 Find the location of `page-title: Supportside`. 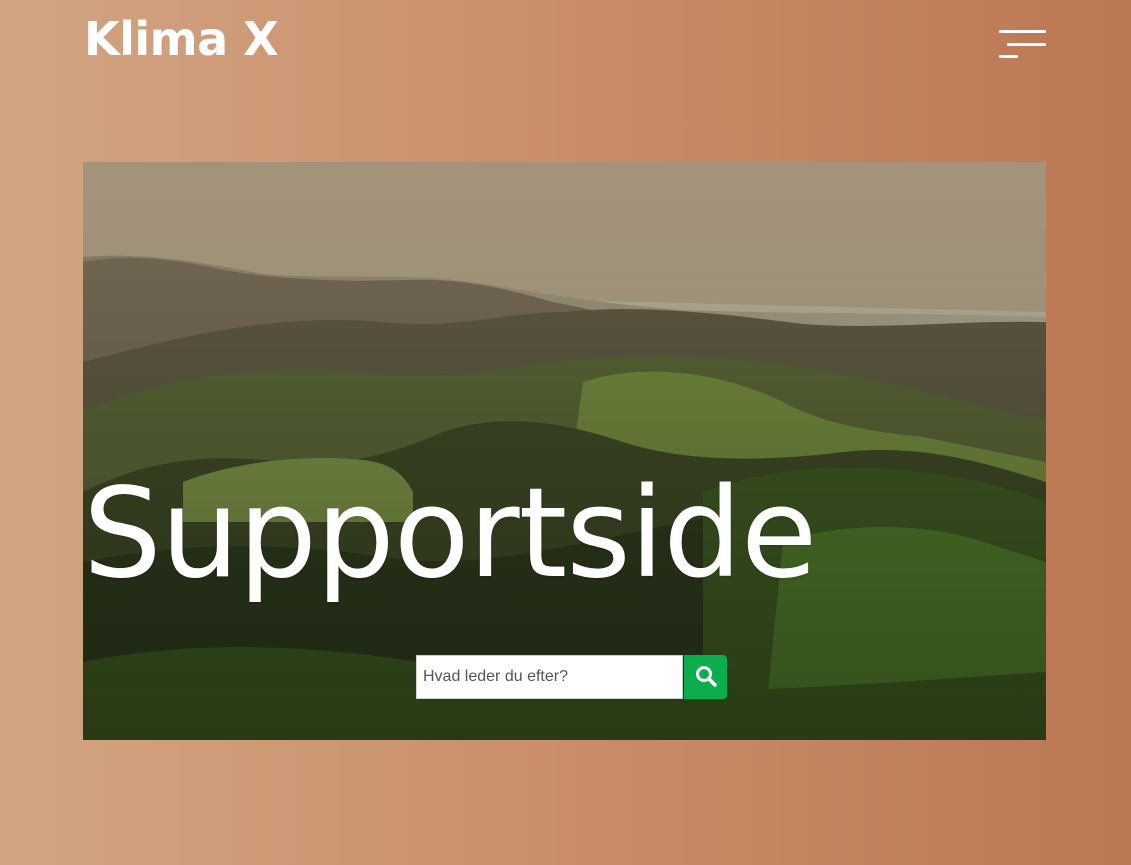

page-title: Supportside is located at coordinates (450, 534).